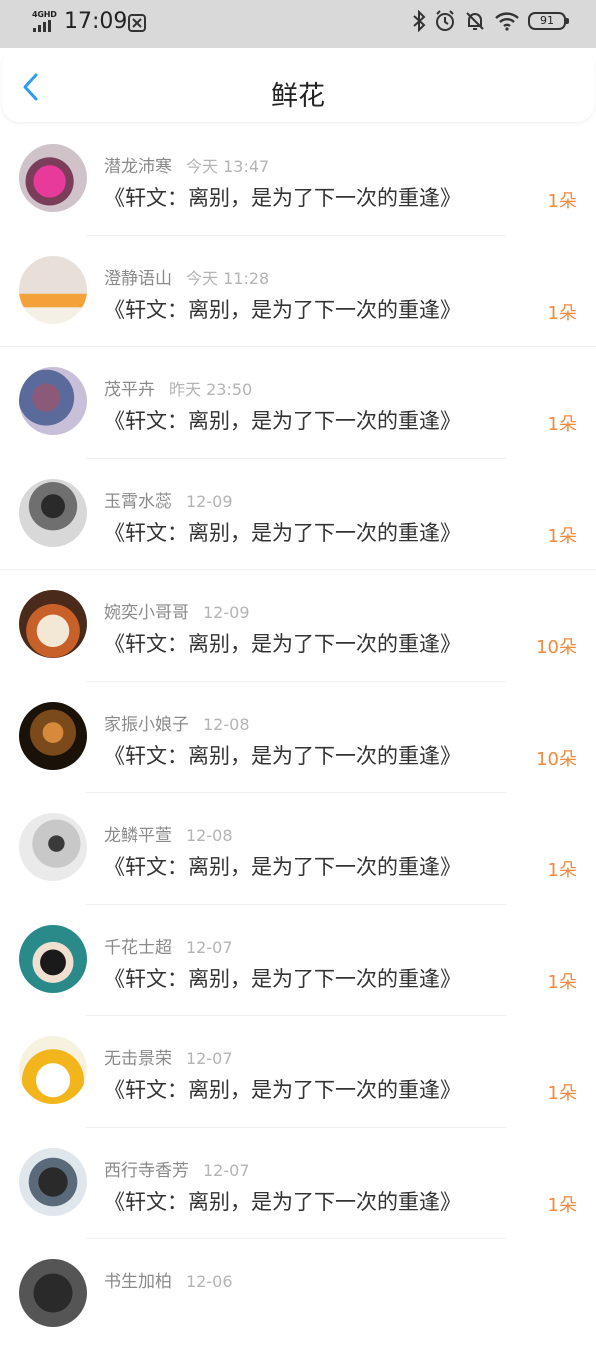 The width and height of the screenshot is (596, 1351). I want to click on list-item: 婉奕小哥哥 12-09 《轩文：离别，是为了下一次的重逢》 10朵, so click(298, 626).